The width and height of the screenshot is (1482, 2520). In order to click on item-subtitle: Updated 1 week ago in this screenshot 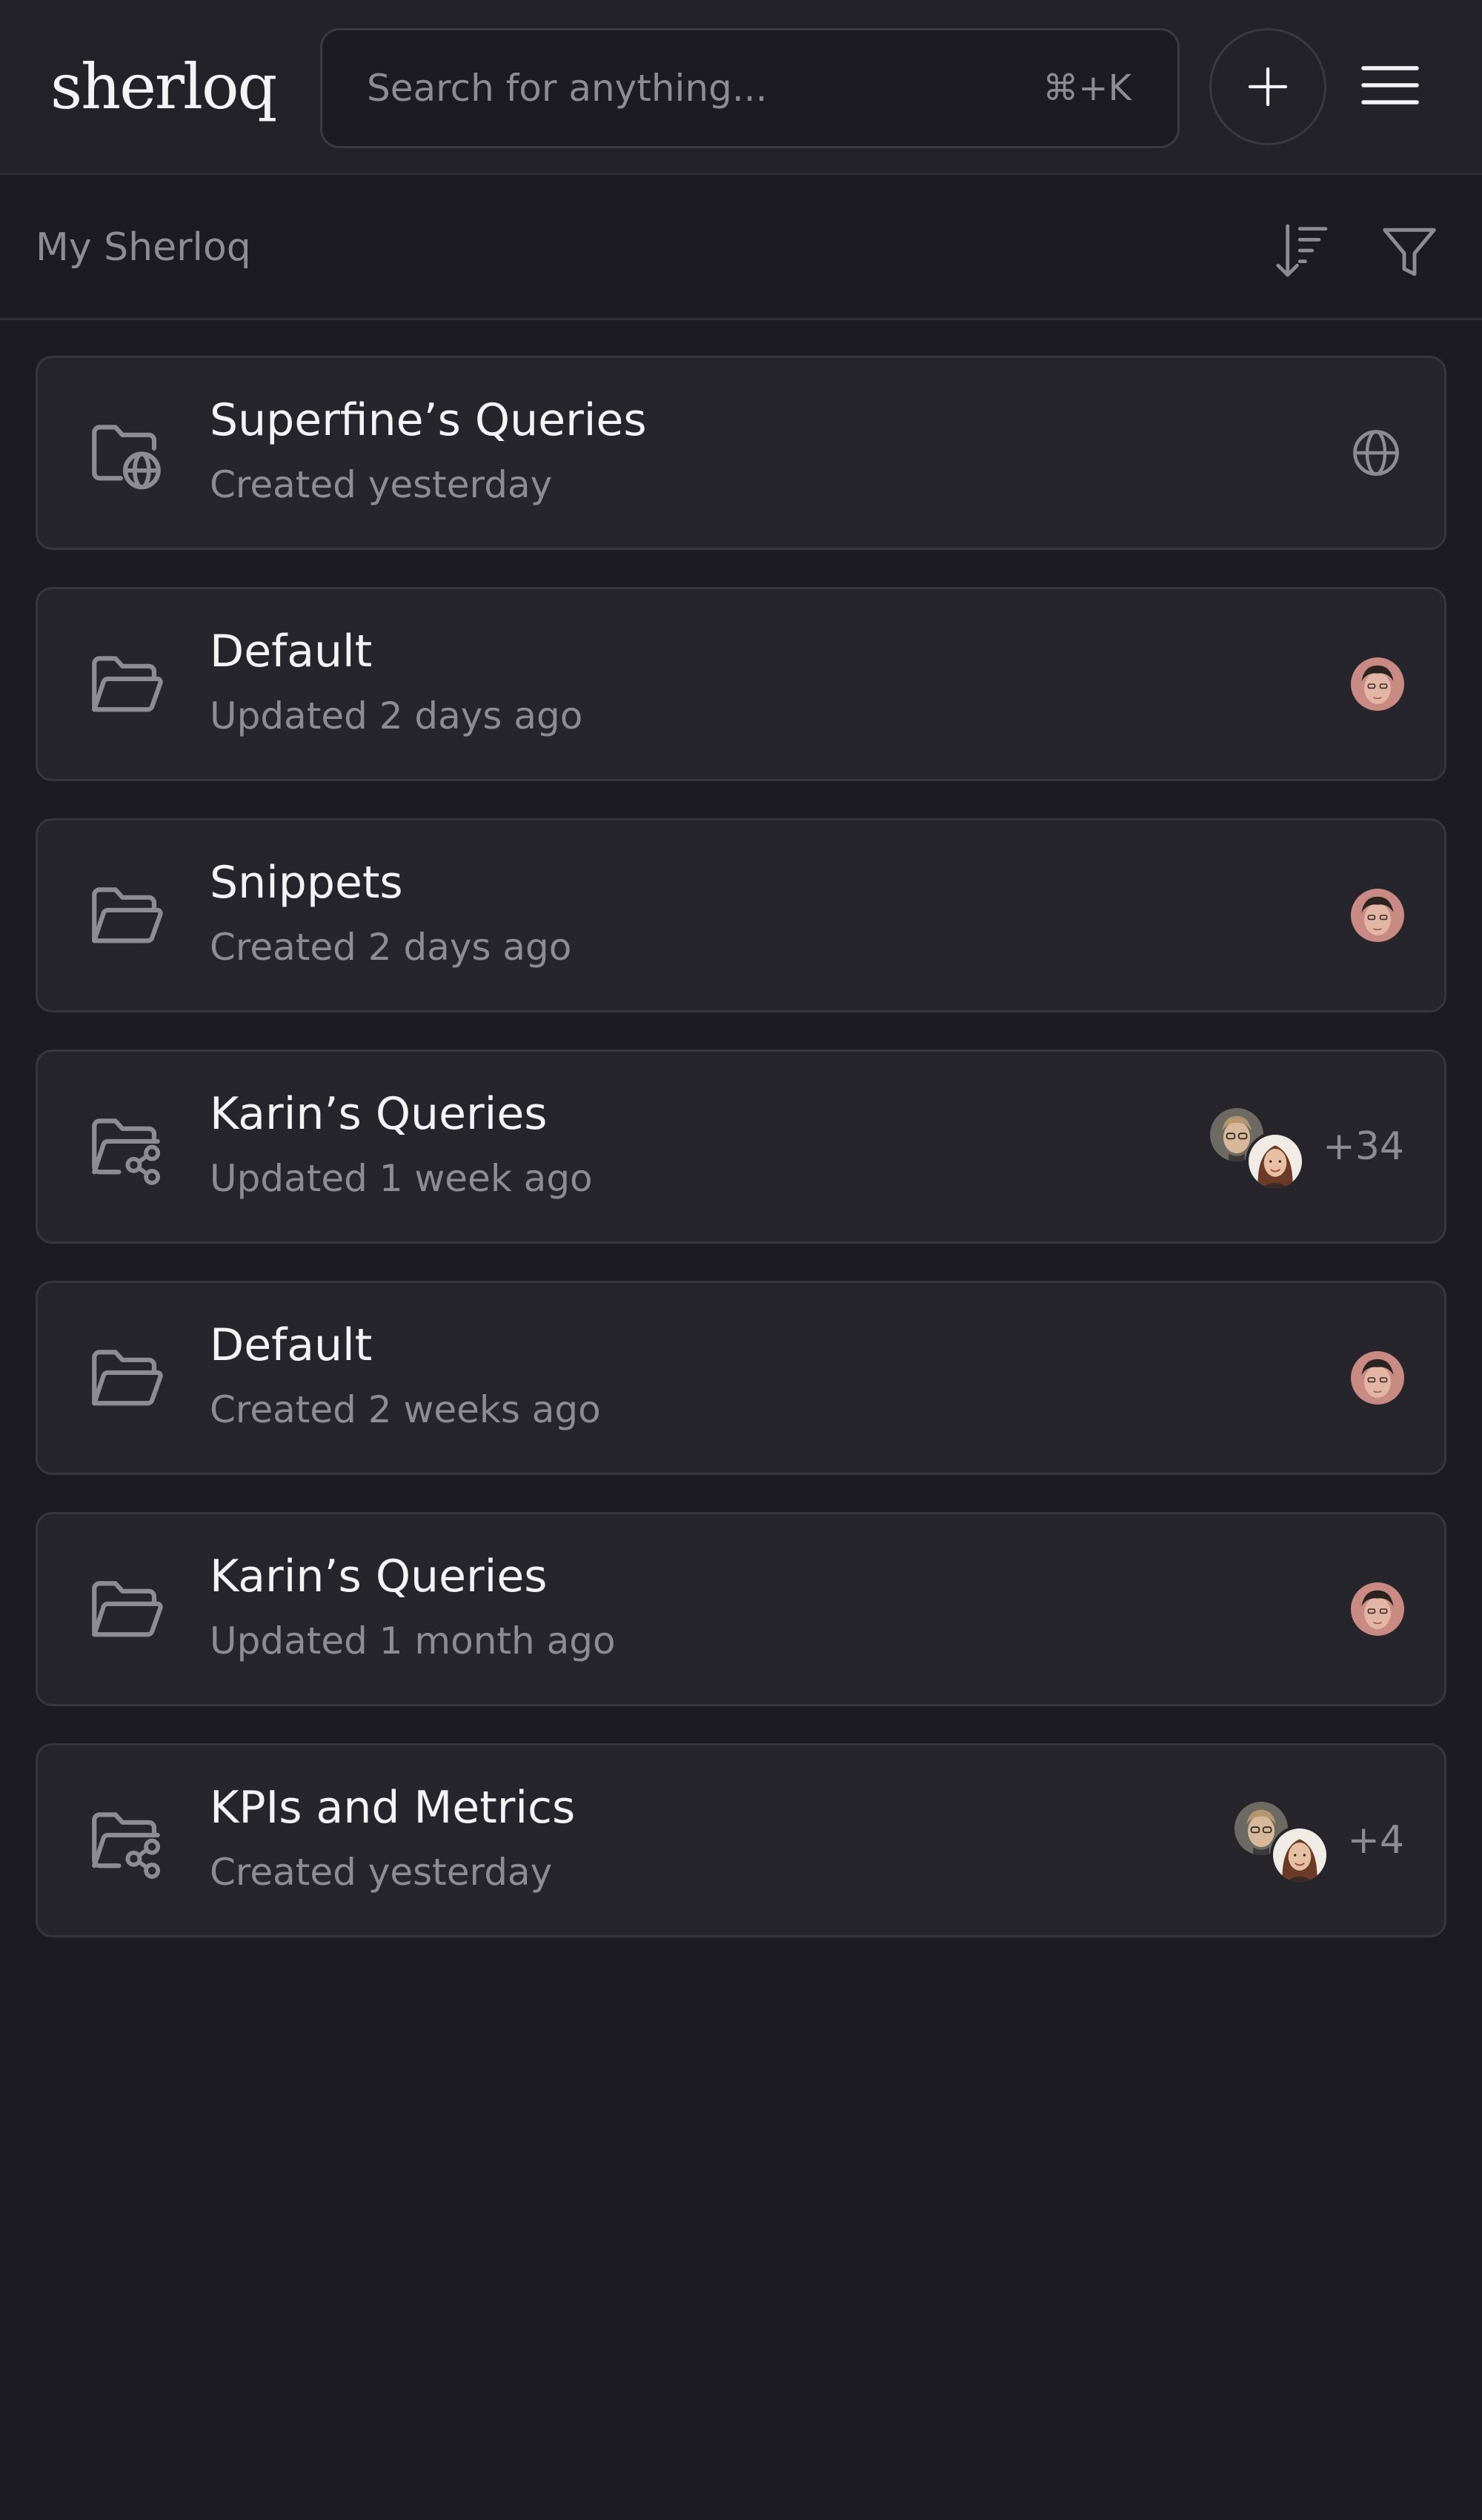, I will do `click(401, 1179)`.